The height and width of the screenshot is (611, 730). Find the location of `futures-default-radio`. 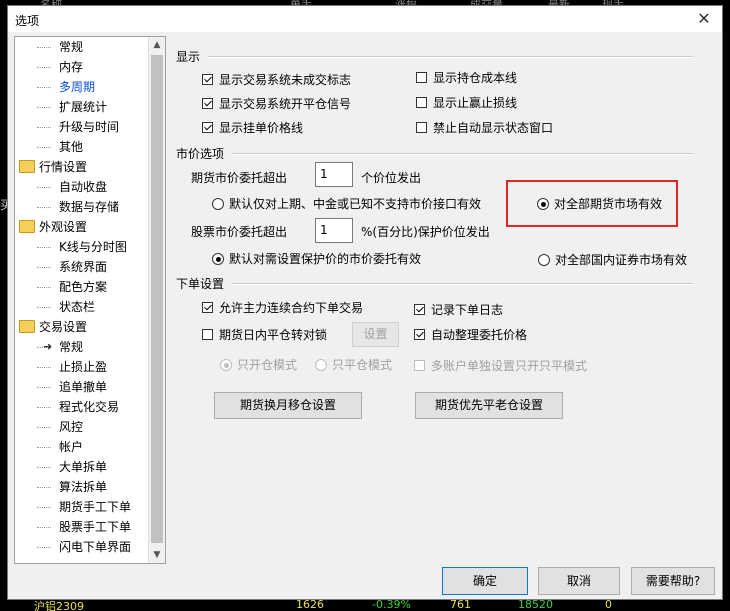

futures-default-radio is located at coordinates (218, 204).